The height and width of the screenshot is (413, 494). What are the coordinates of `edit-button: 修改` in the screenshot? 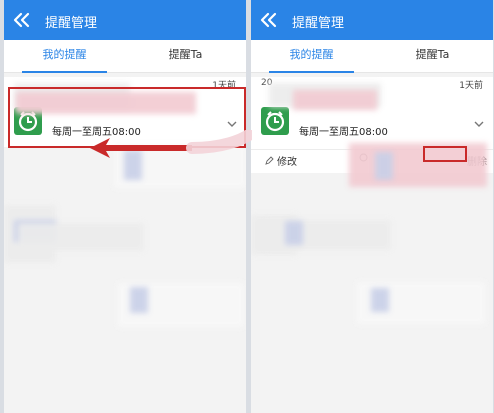 It's located at (281, 160).